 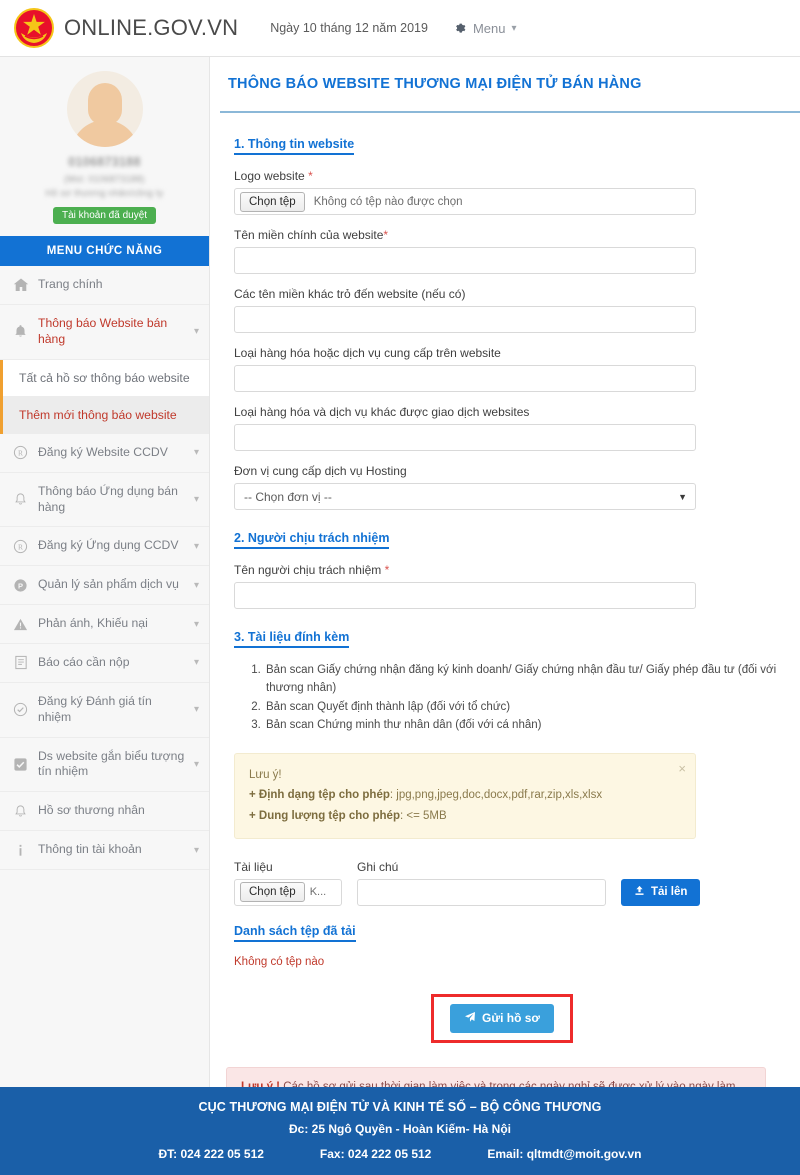 I want to click on upload-row: Tài liệu Chọn tệp K... Ghi chú Tải lên, so click(x=517, y=883).